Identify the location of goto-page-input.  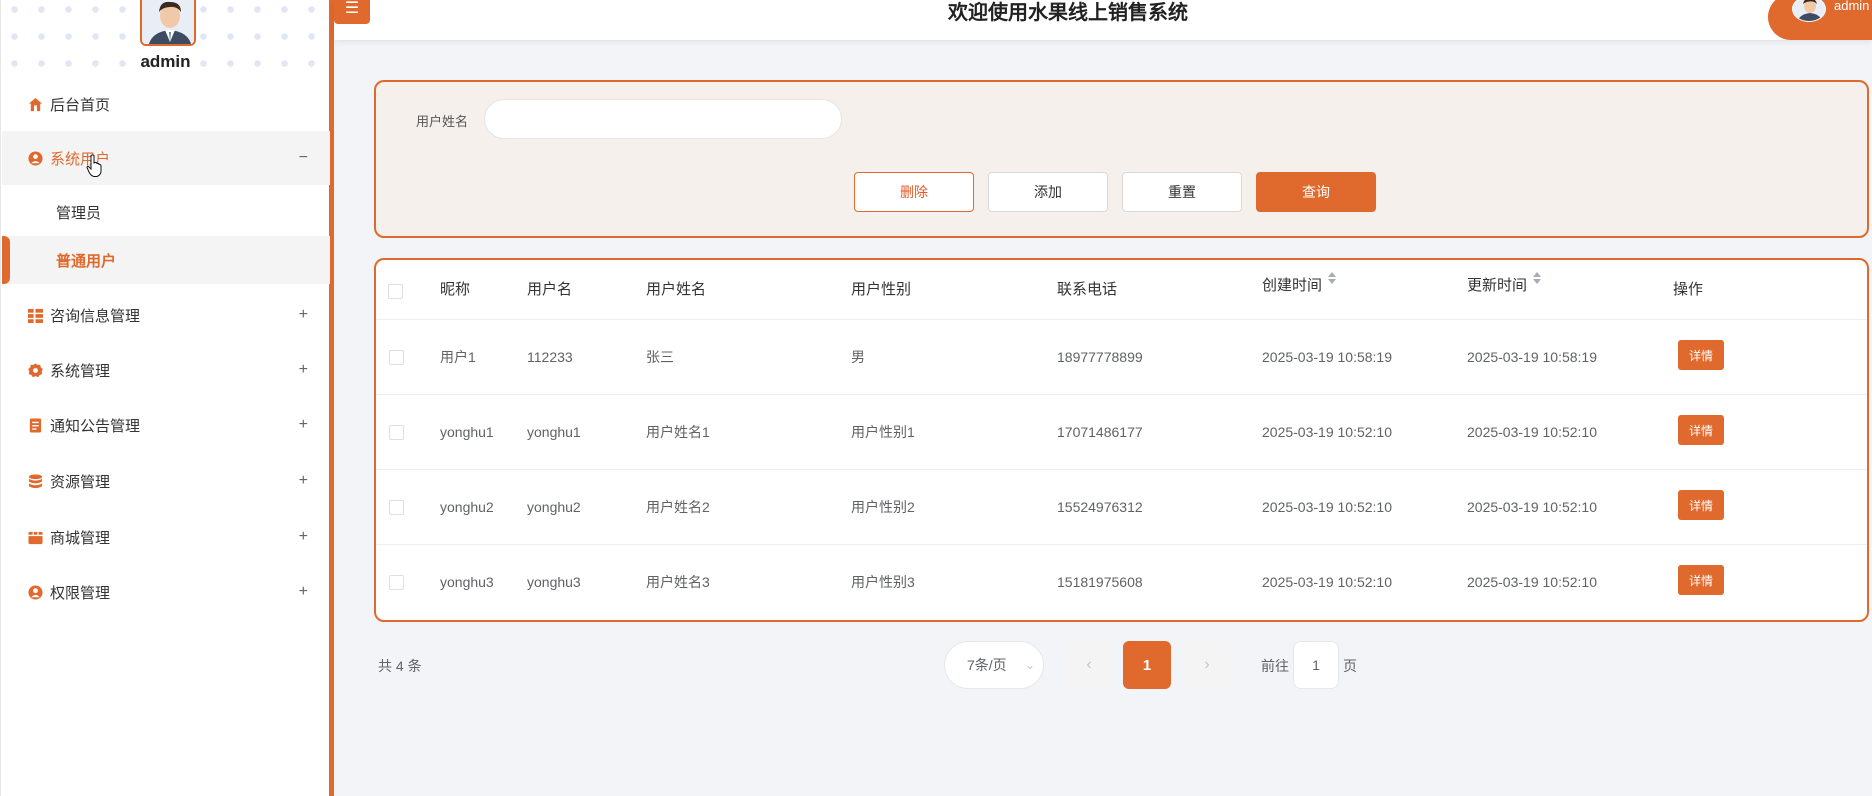
(1316, 665).